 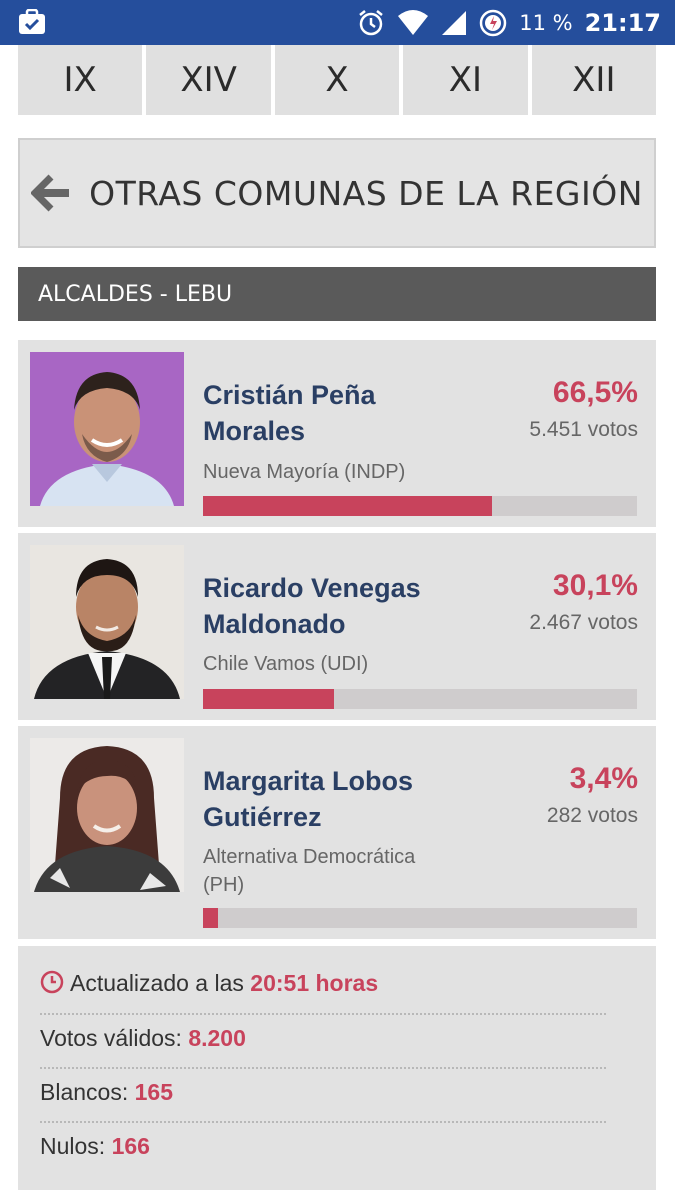 What do you see at coordinates (111, 1038) in the screenshot?
I see `valid-votes-label: Votos válidos:` at bounding box center [111, 1038].